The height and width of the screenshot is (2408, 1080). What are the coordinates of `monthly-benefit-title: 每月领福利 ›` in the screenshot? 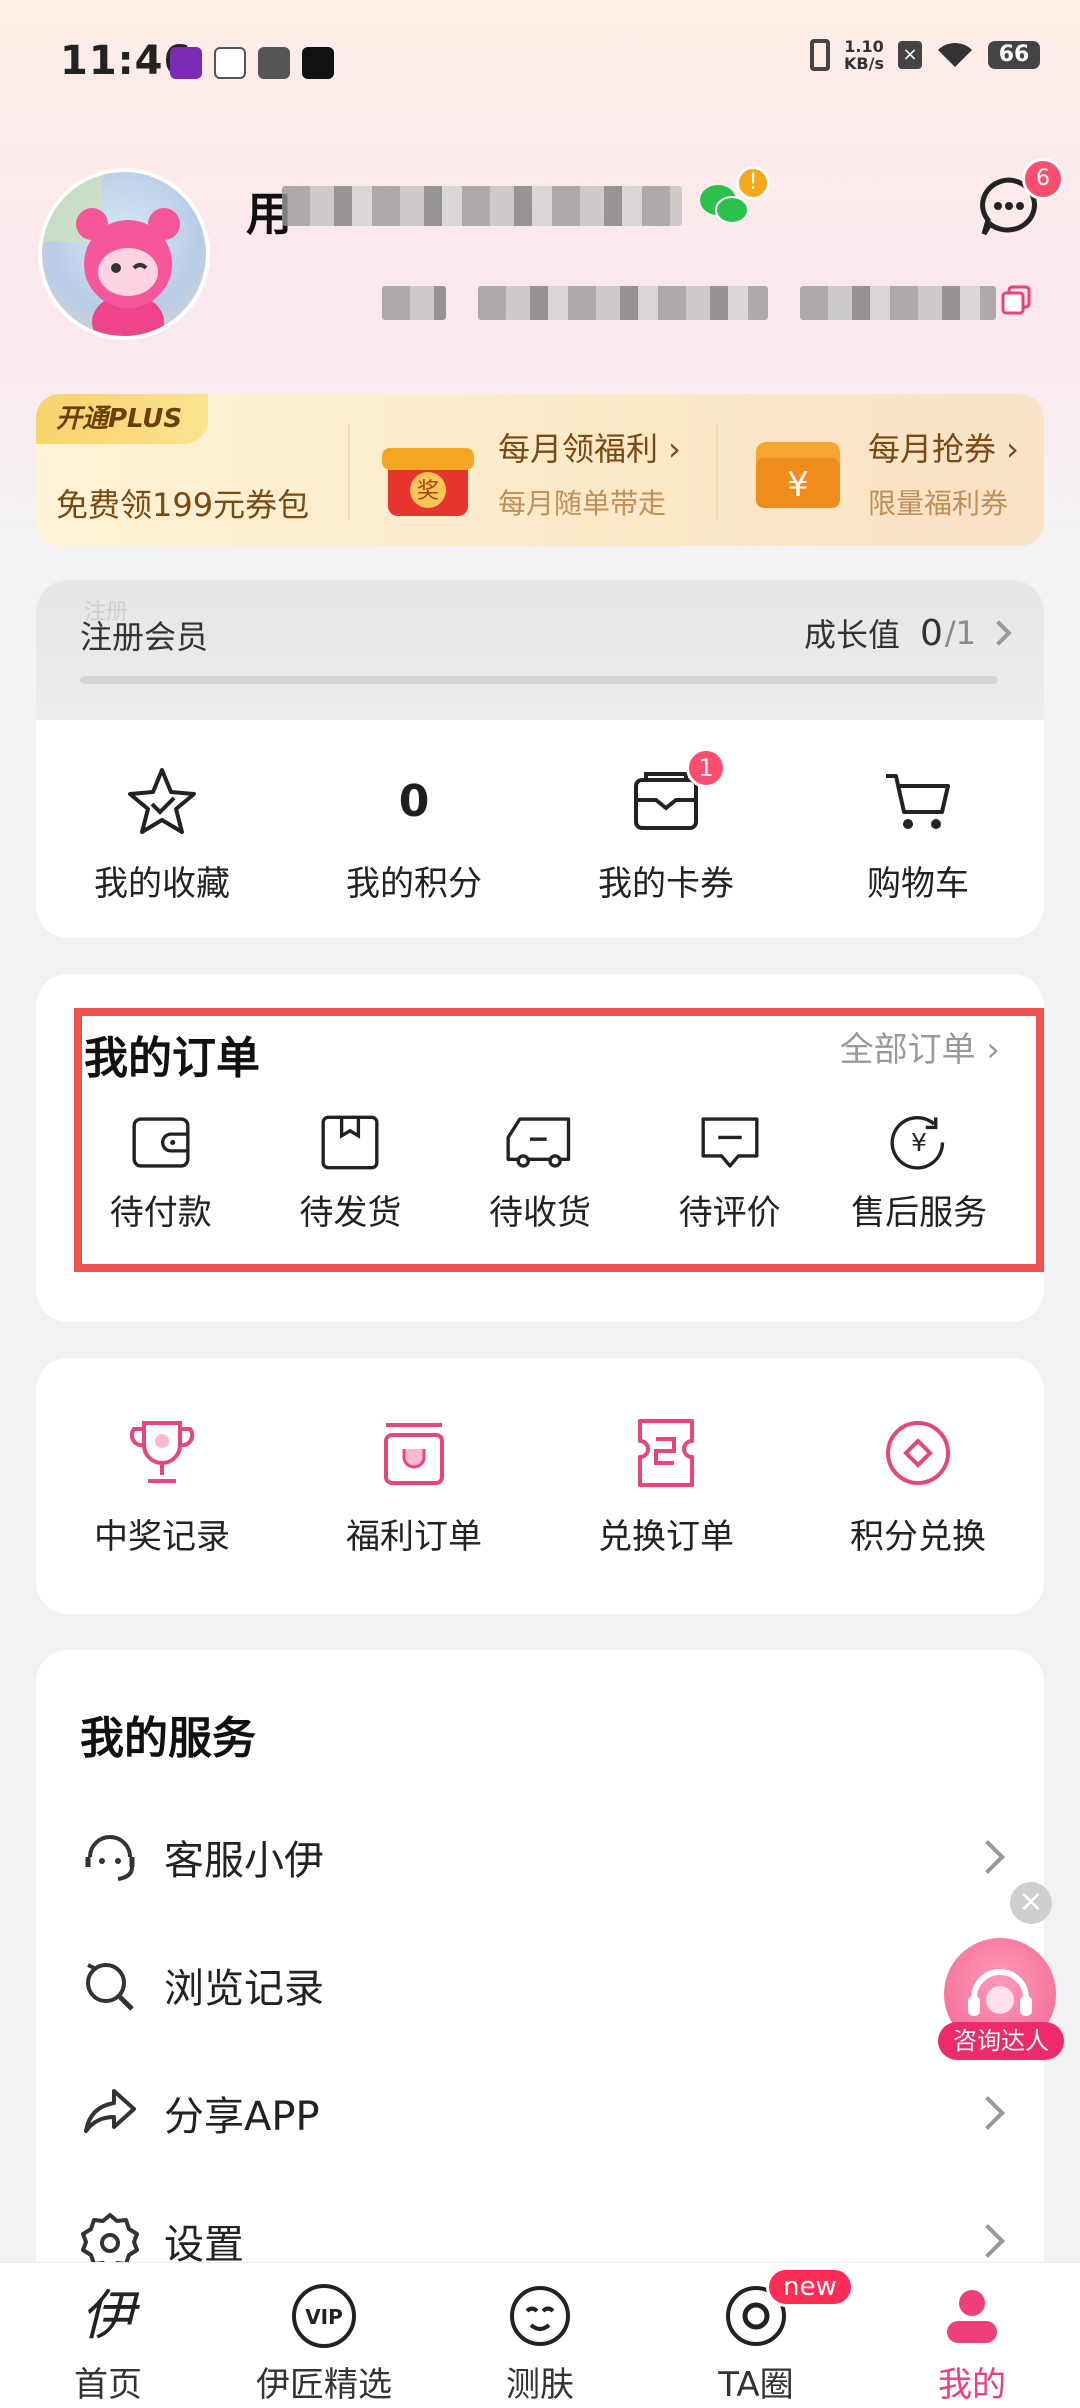 It's located at (589, 447).